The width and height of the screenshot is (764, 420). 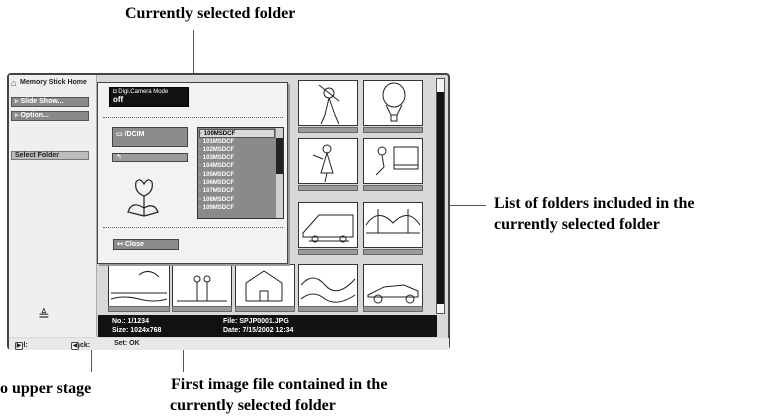 I want to click on folder-icon: ▭, so click(x=120, y=134).